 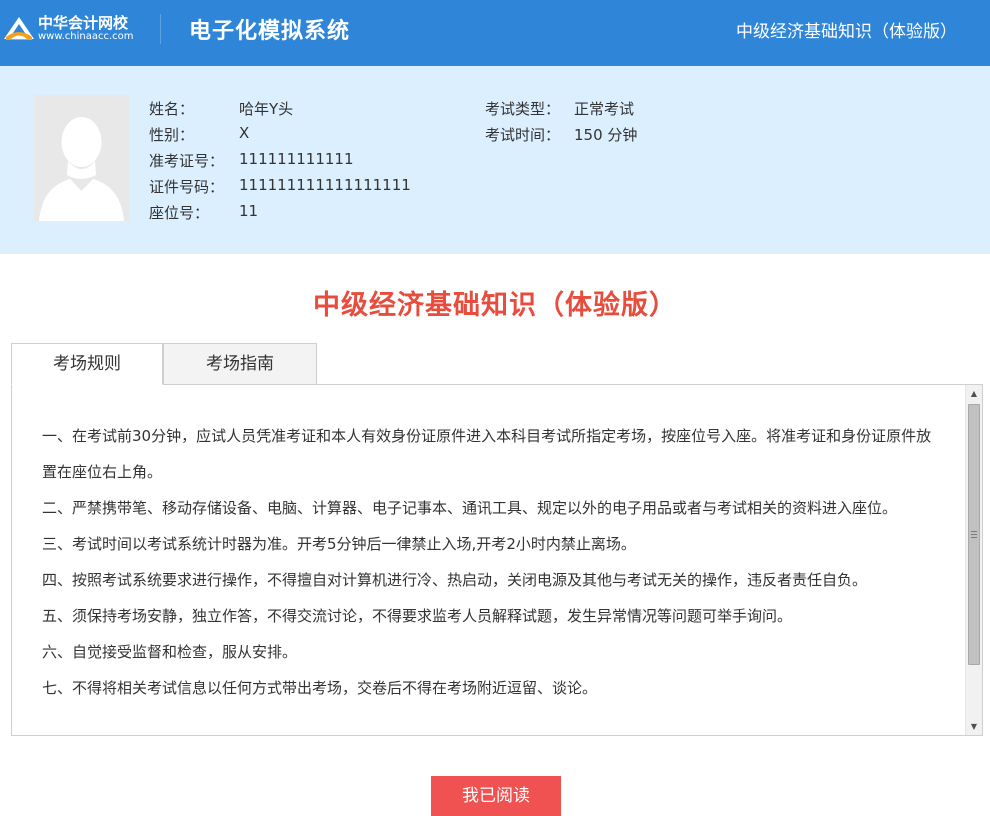 What do you see at coordinates (270, 31) in the screenshot?
I see `system-title: 电子化模拟系统` at bounding box center [270, 31].